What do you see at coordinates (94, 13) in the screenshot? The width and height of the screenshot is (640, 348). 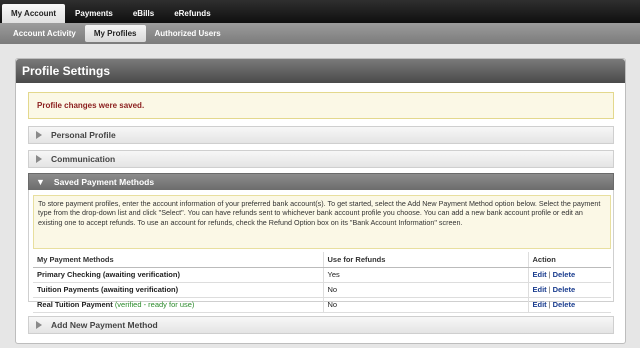 I see `tab-payments: Payments` at bounding box center [94, 13].